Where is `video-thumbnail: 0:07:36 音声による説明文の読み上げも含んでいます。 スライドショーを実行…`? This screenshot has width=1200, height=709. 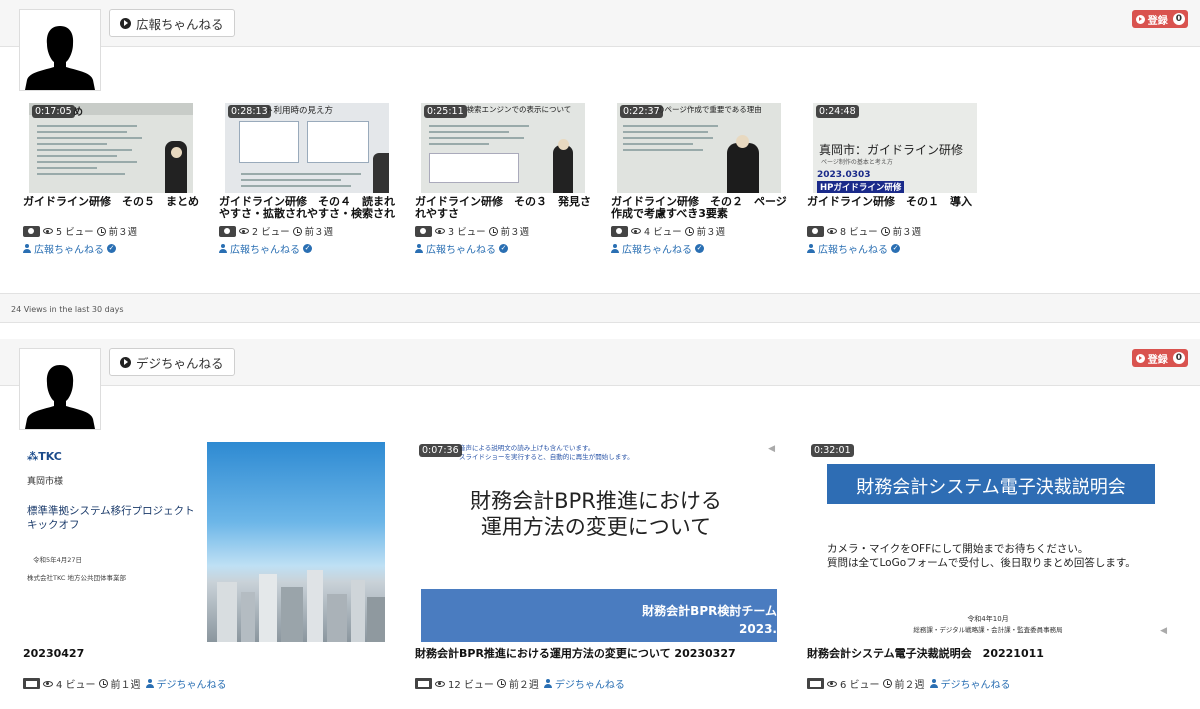 video-thumbnail: 0:07:36 音声による説明文の読み上げも含んでいます。 スライドショーを実行… is located at coordinates (596, 542).